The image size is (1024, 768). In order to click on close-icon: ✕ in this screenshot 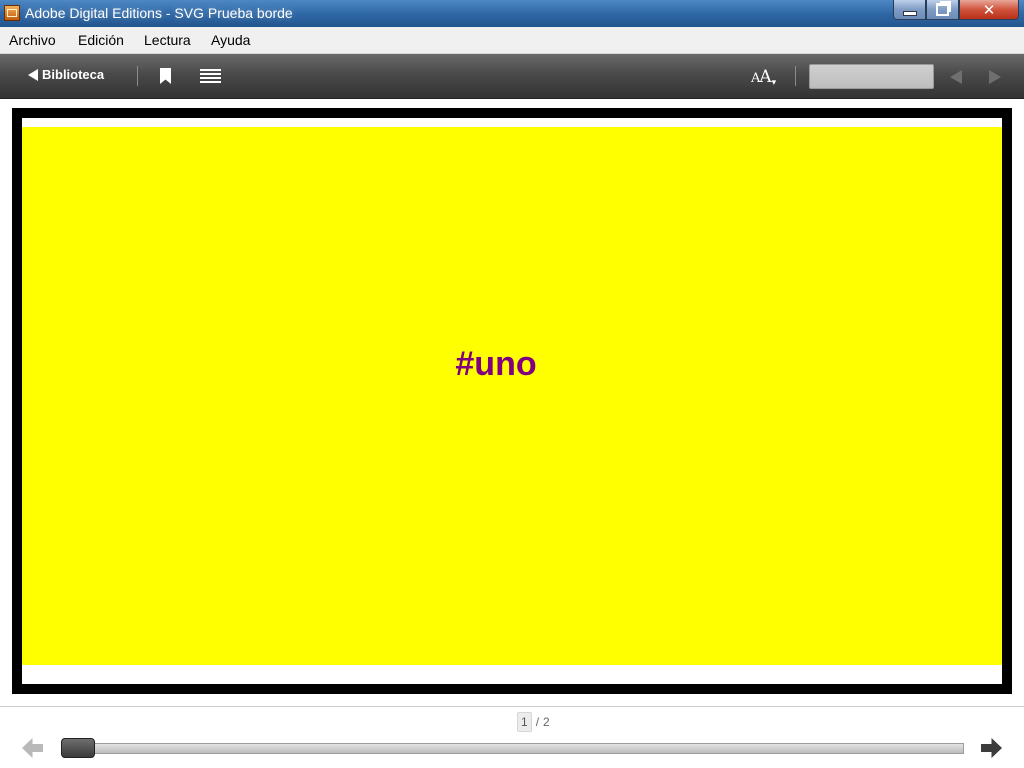, I will do `click(989, 9)`.